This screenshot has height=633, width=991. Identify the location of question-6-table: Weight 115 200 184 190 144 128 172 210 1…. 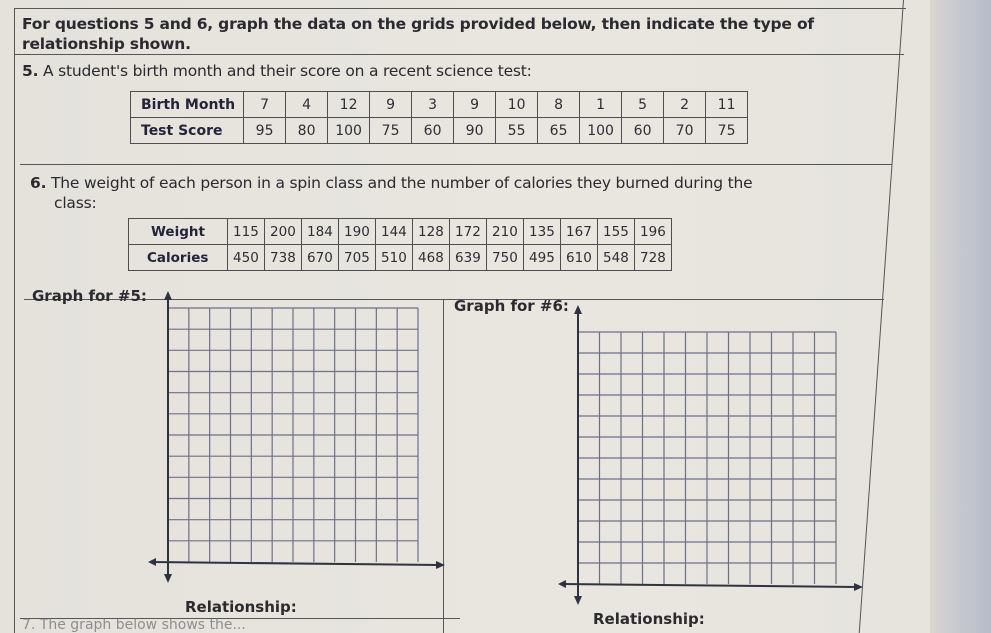
(400, 244).